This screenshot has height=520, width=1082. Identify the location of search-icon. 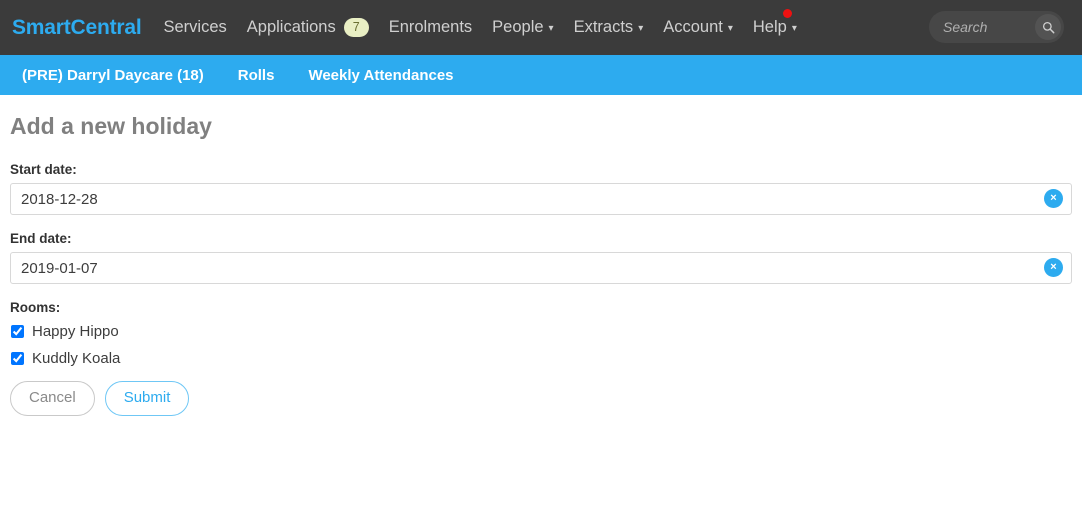
(1048, 27).